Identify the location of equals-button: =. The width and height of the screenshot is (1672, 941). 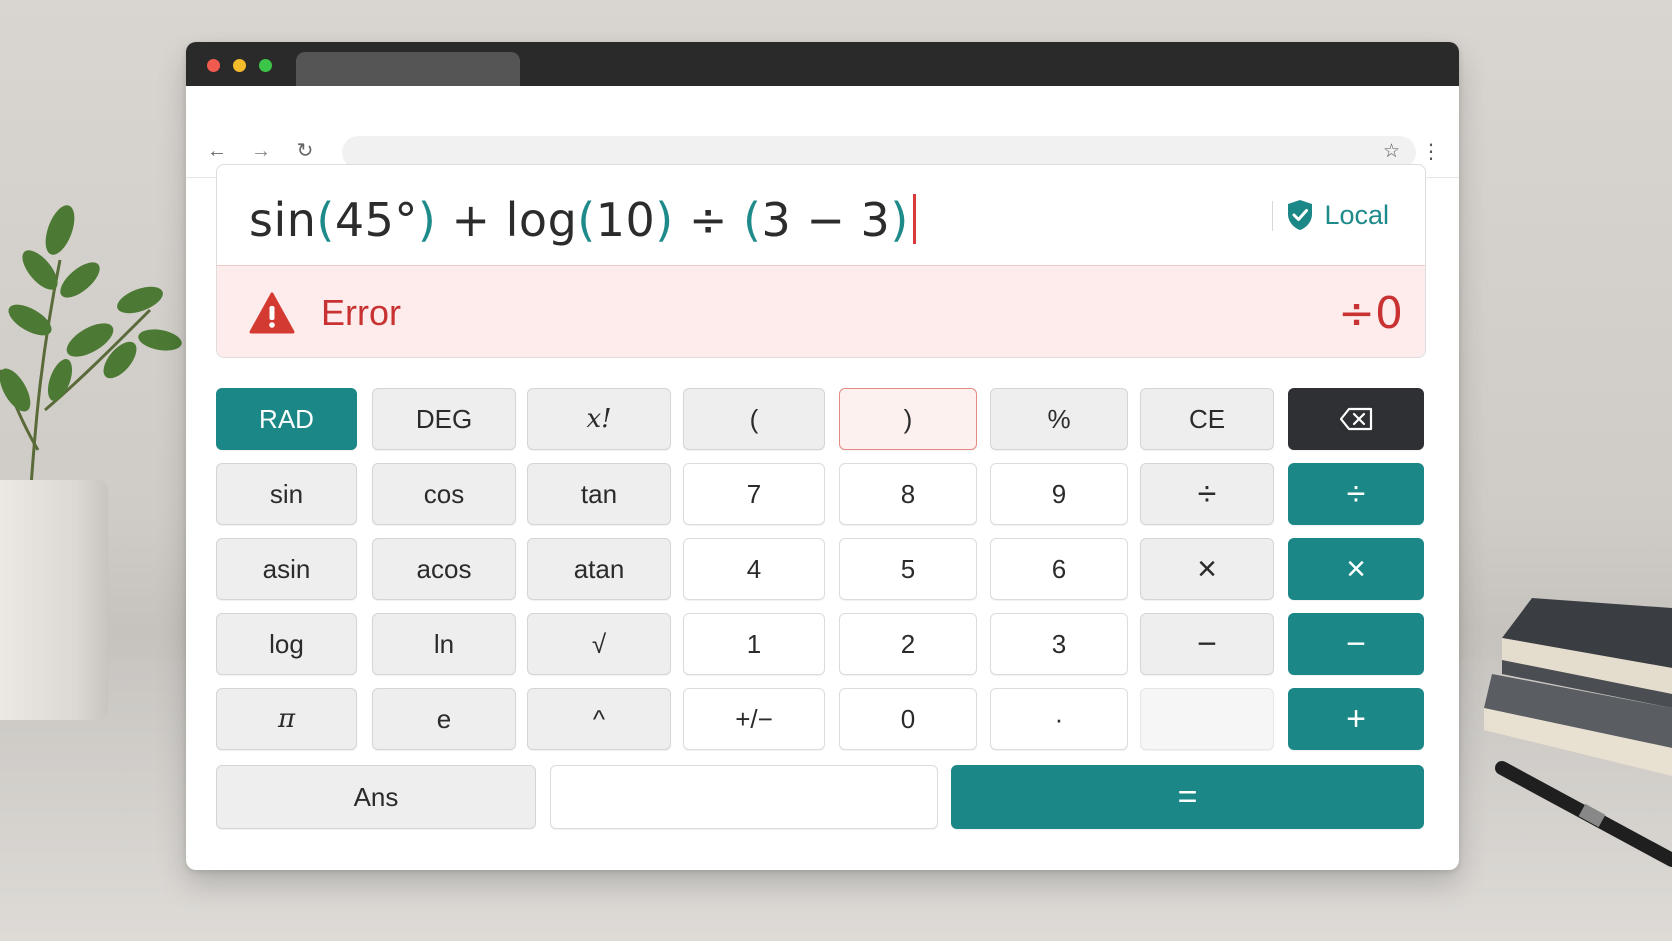
(1187, 797).